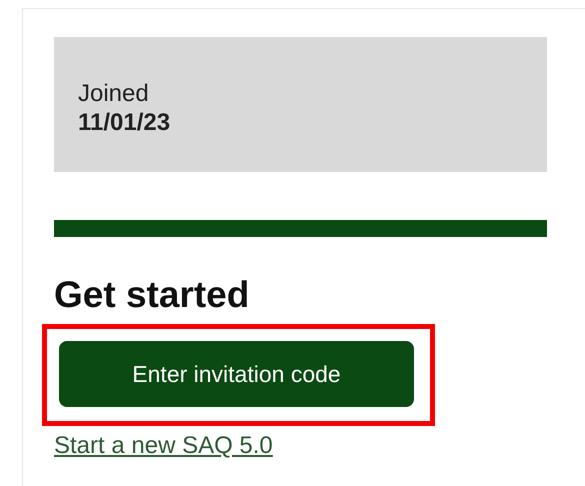 This screenshot has height=486, width=585. I want to click on joined-date: 11/01/23, so click(125, 123).